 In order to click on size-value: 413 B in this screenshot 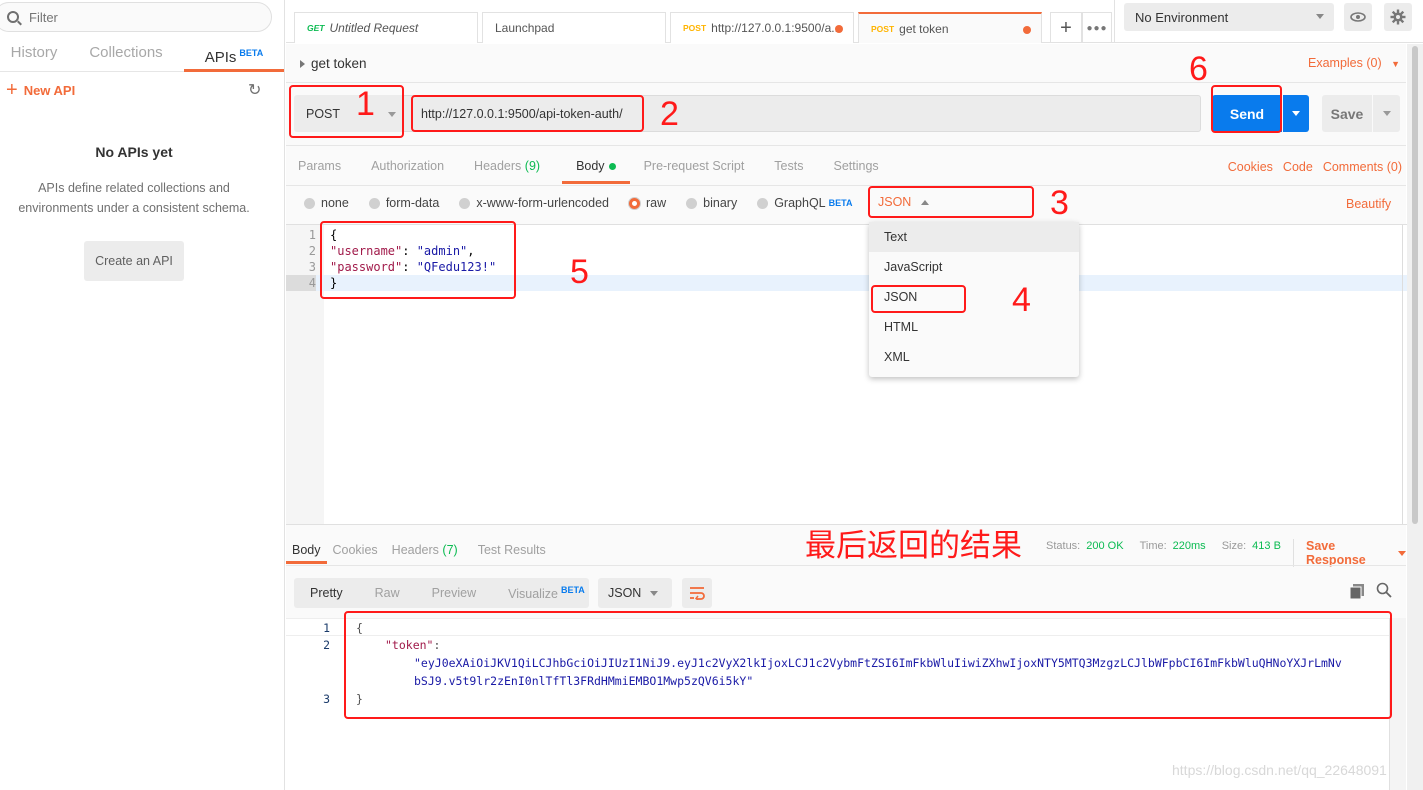, I will do `click(1266, 546)`.